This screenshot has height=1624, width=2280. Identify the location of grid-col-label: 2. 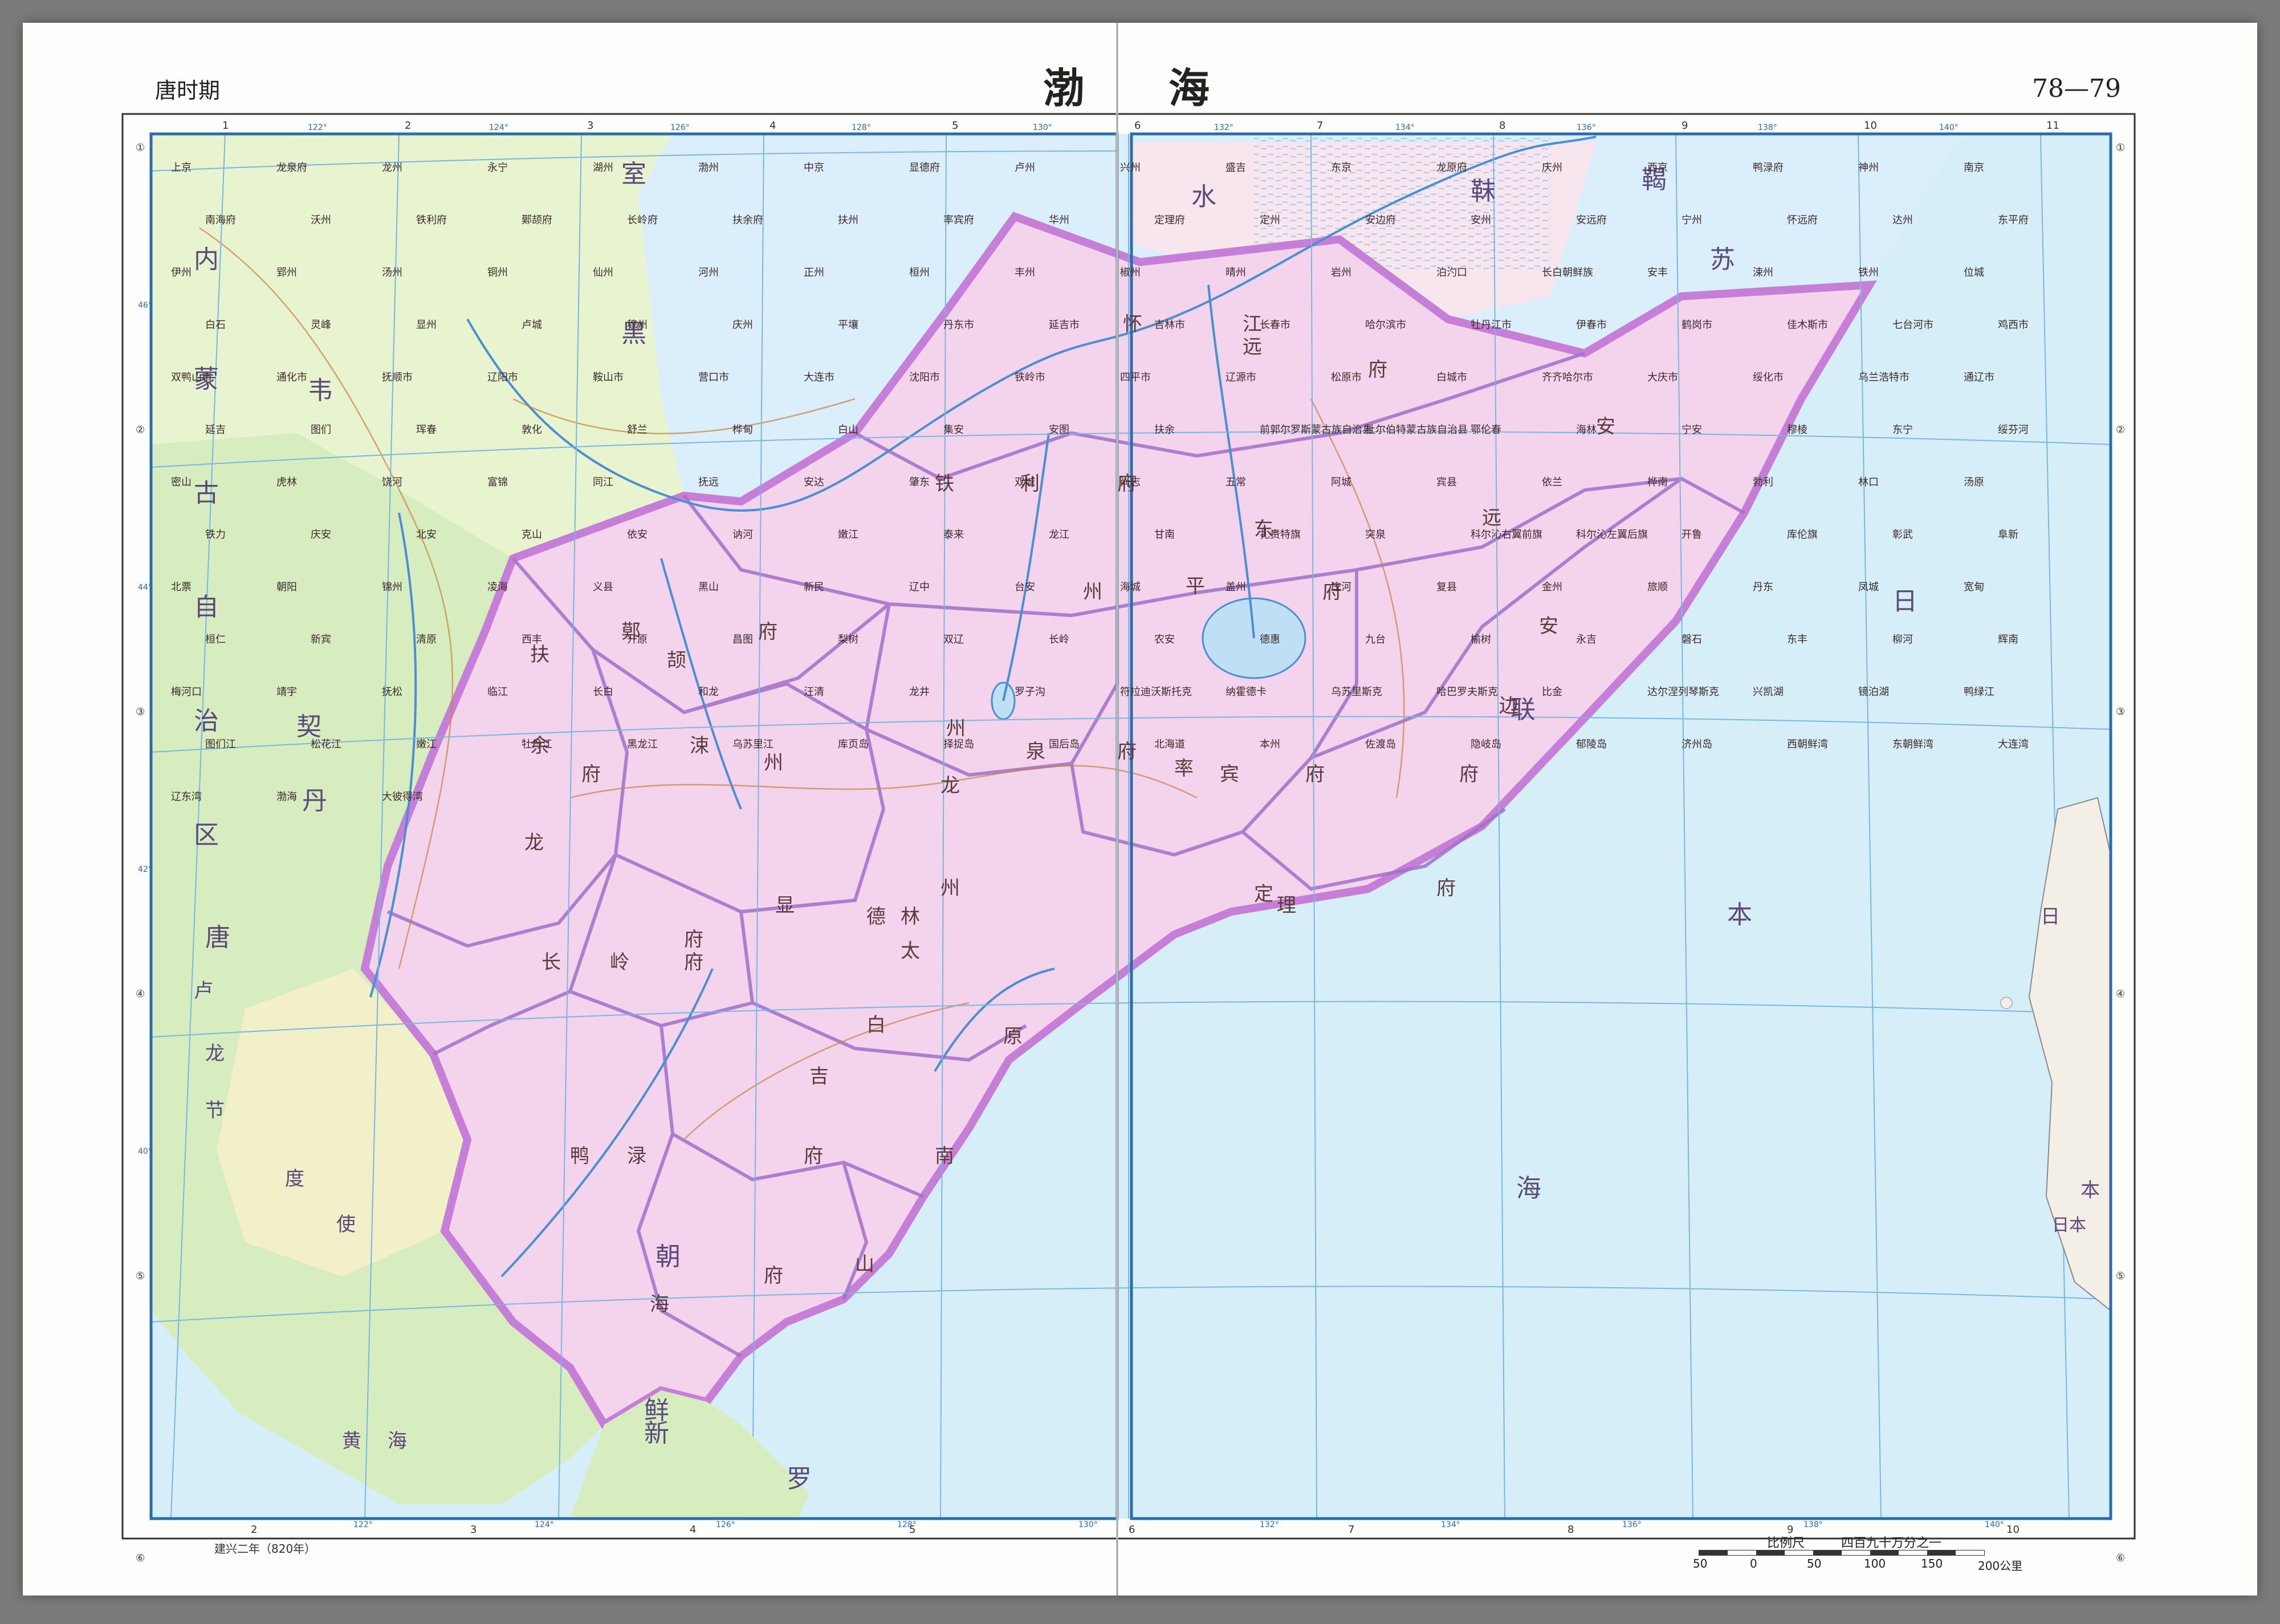
(254, 1530).